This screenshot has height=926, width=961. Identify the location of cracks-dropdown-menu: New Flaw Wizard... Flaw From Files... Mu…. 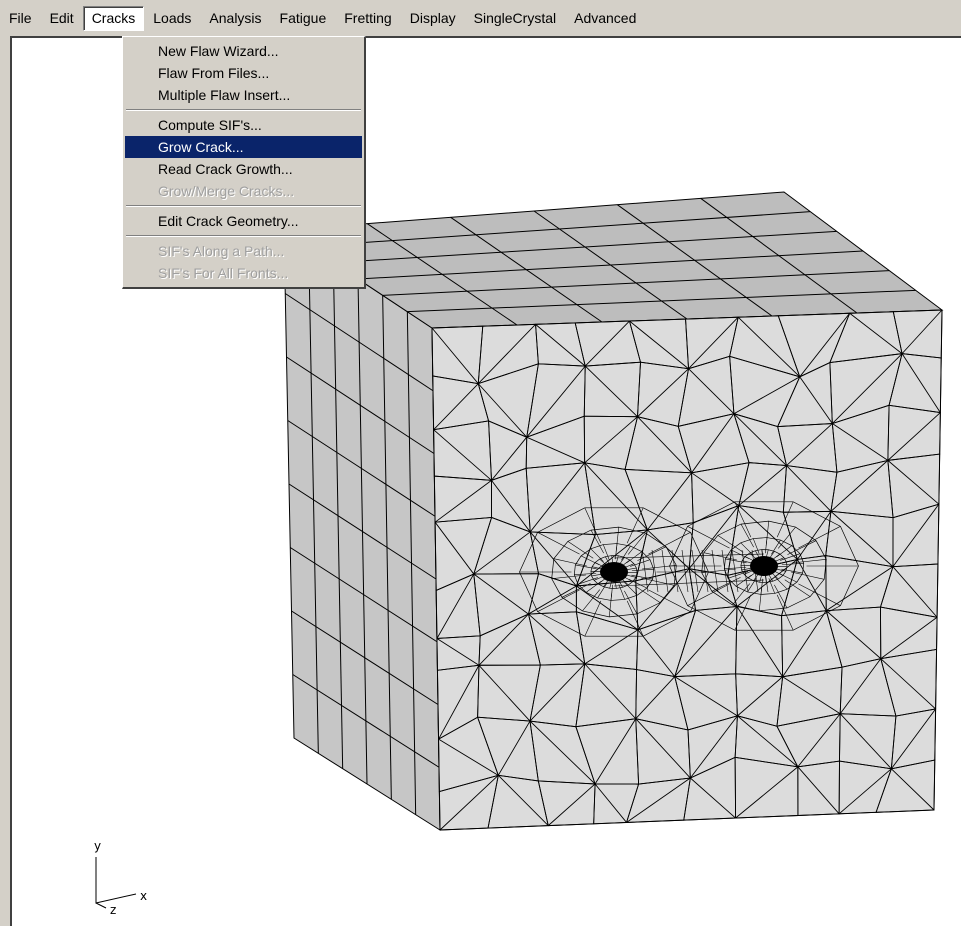
(244, 162).